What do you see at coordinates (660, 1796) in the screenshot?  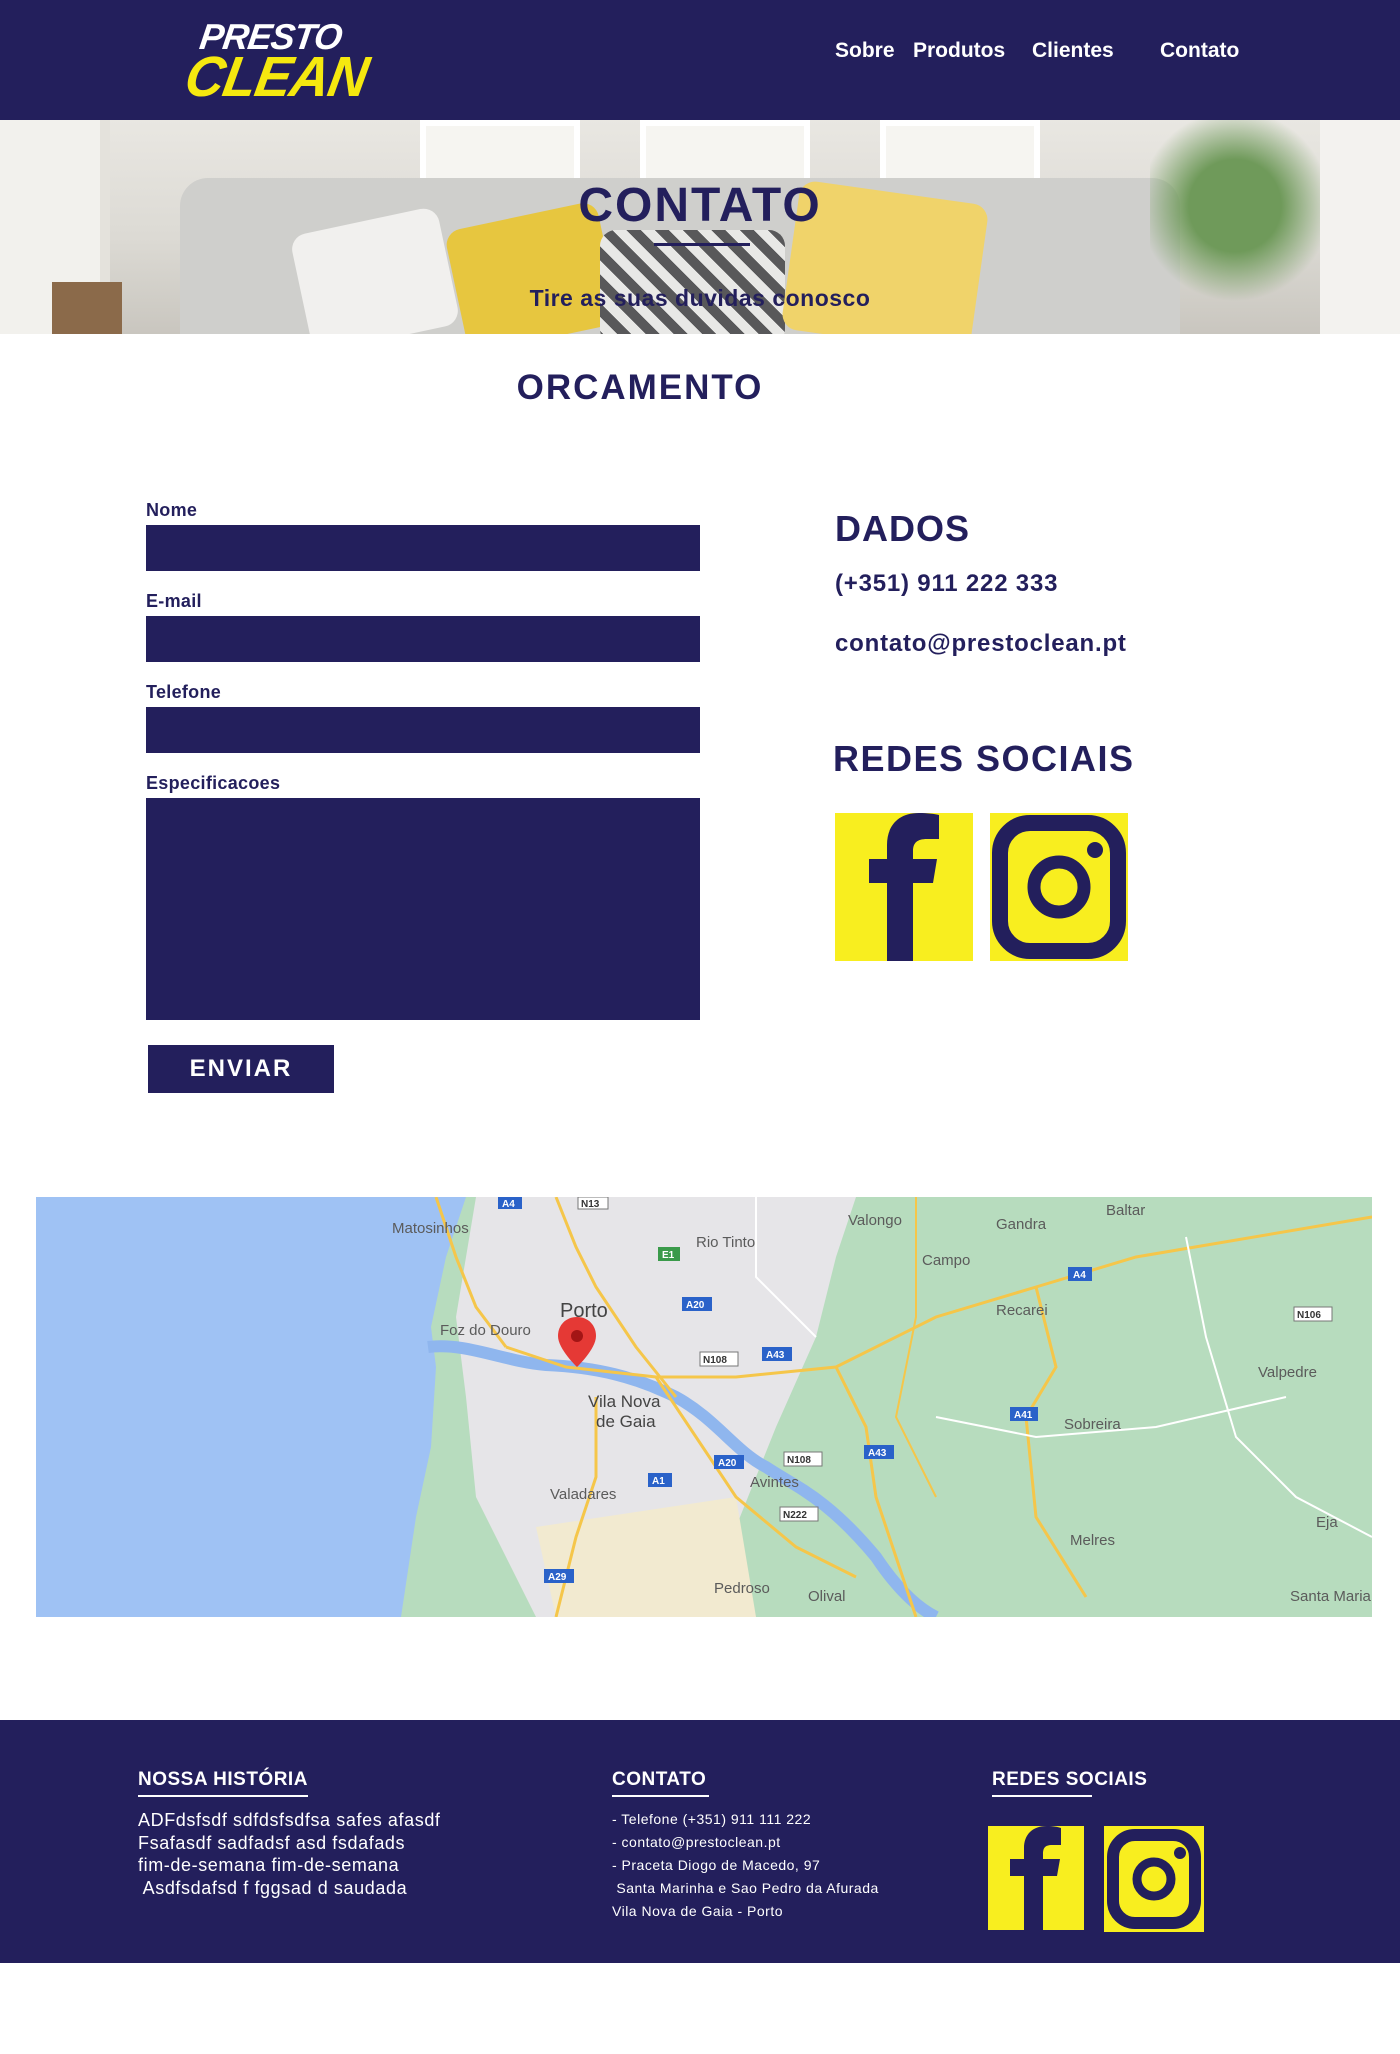 I see `footer-contact-underline` at bounding box center [660, 1796].